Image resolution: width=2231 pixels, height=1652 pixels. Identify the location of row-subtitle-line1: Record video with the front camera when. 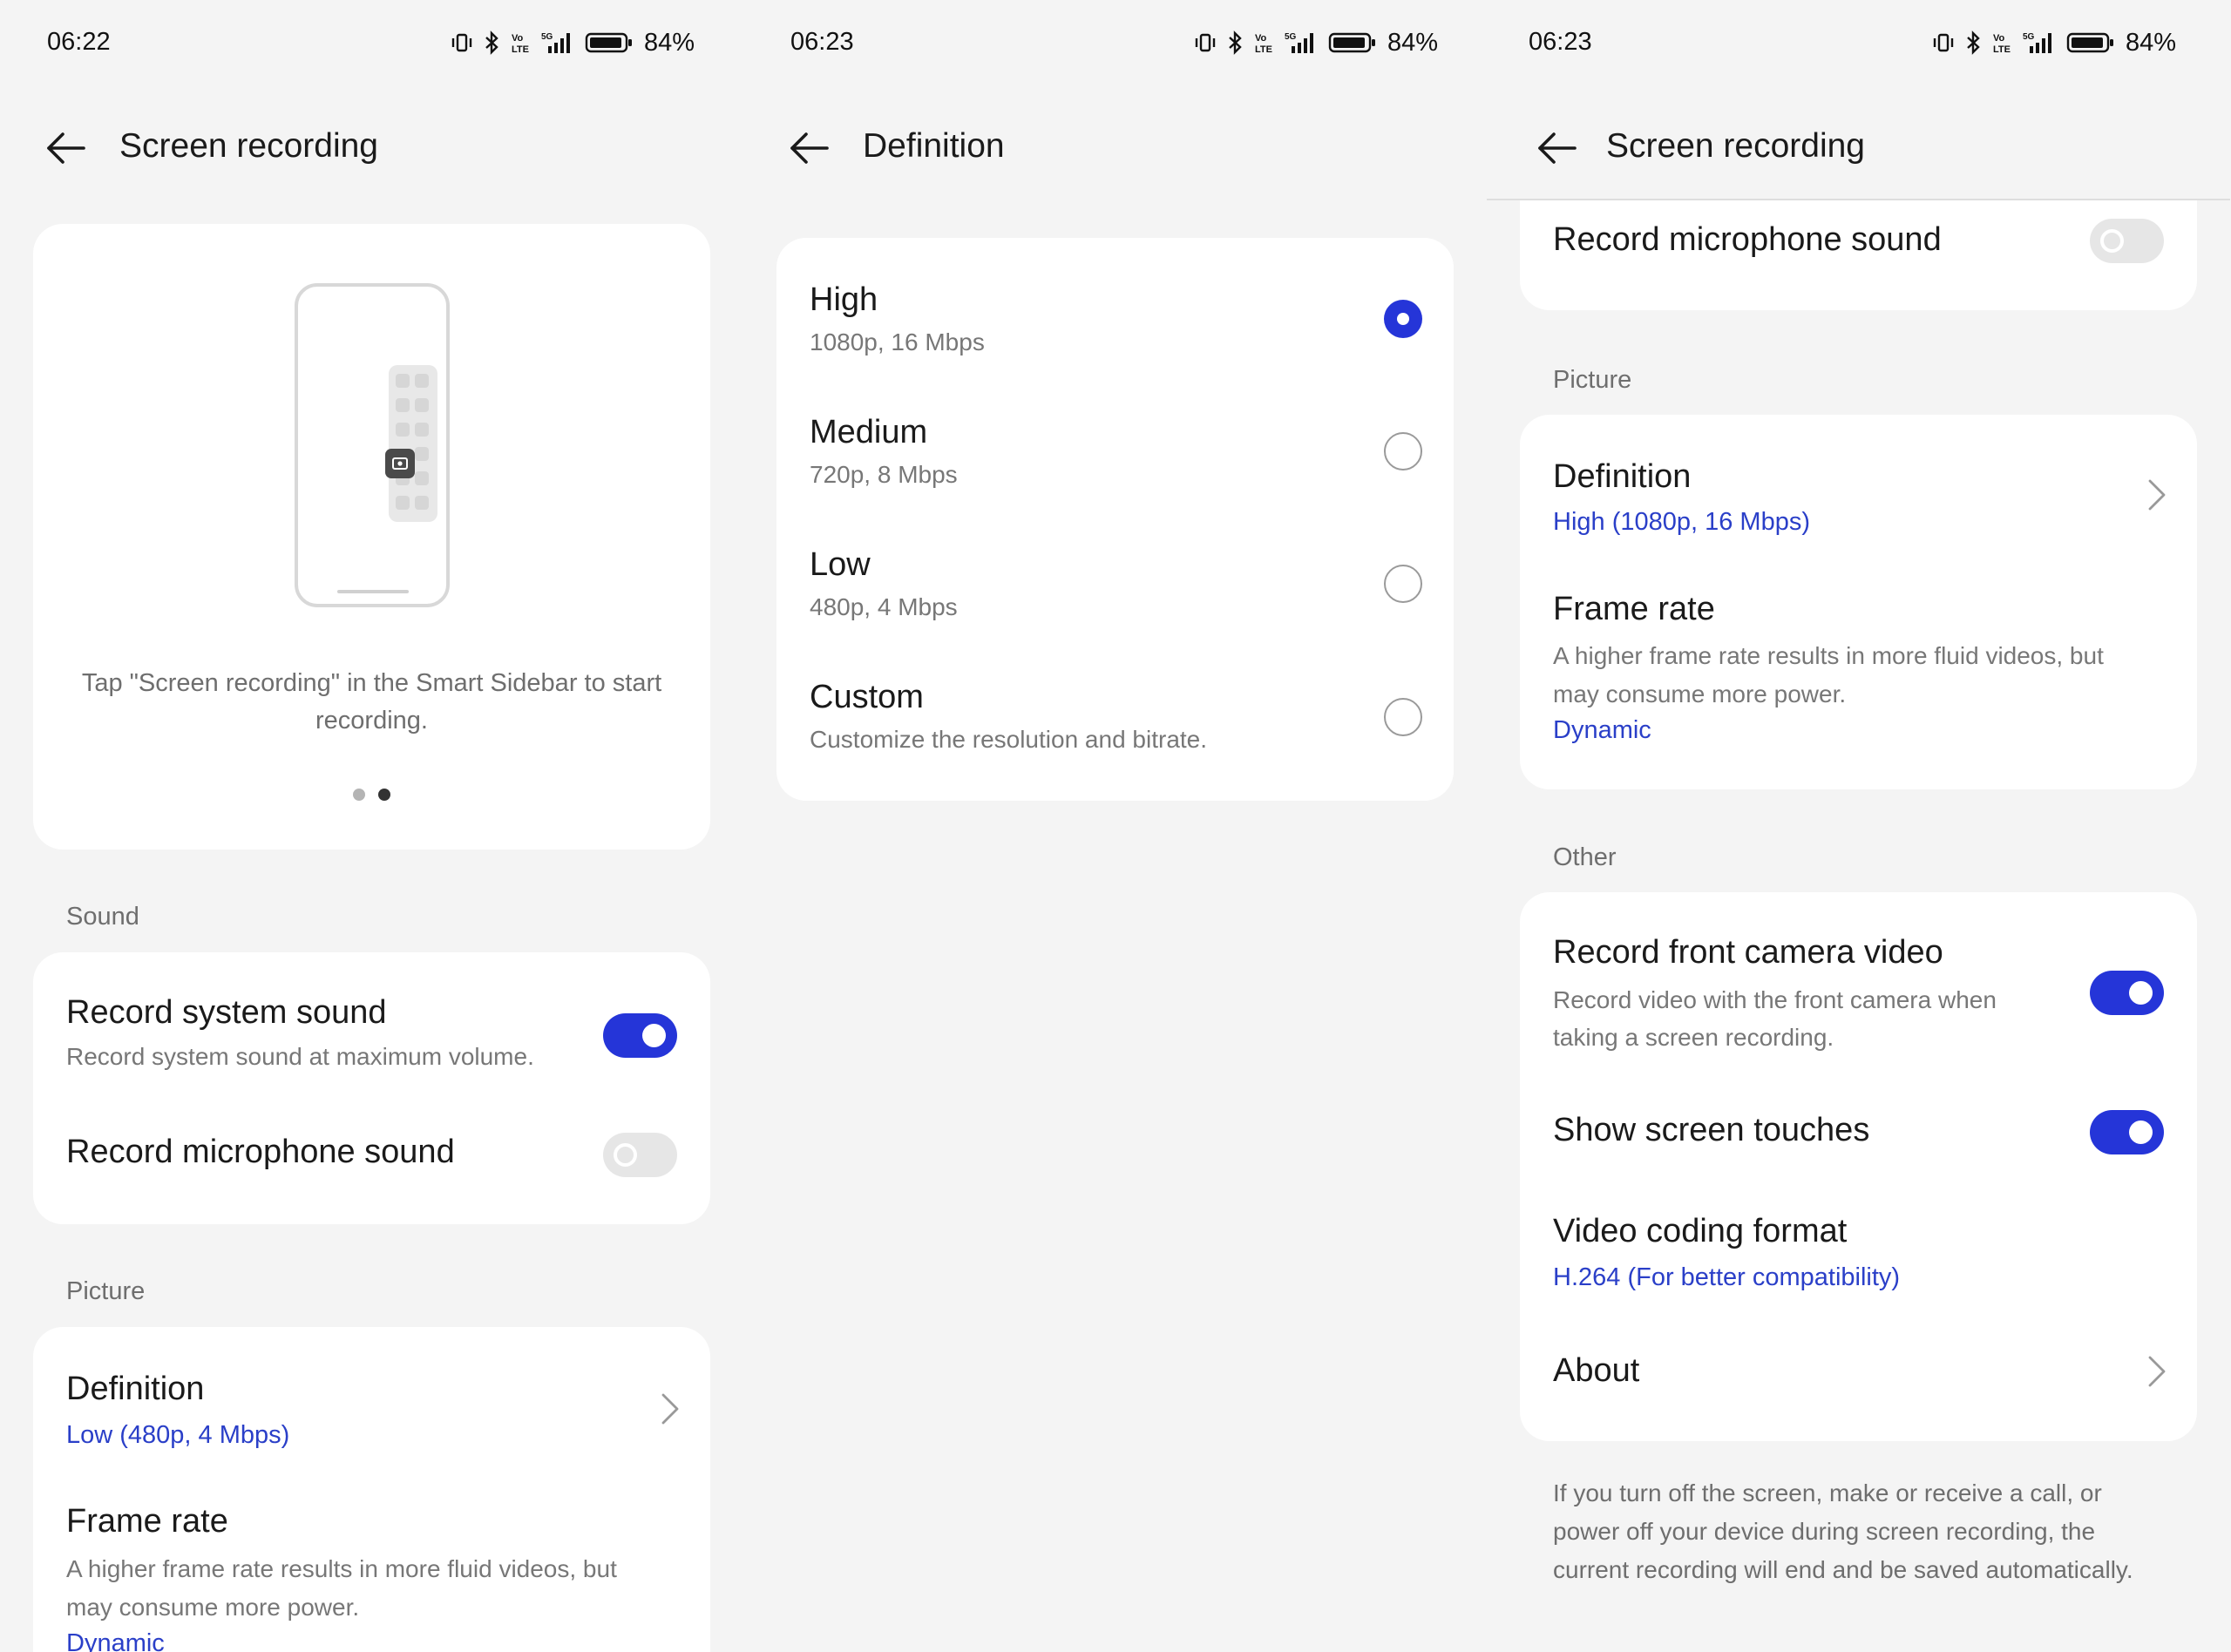
(1775, 999).